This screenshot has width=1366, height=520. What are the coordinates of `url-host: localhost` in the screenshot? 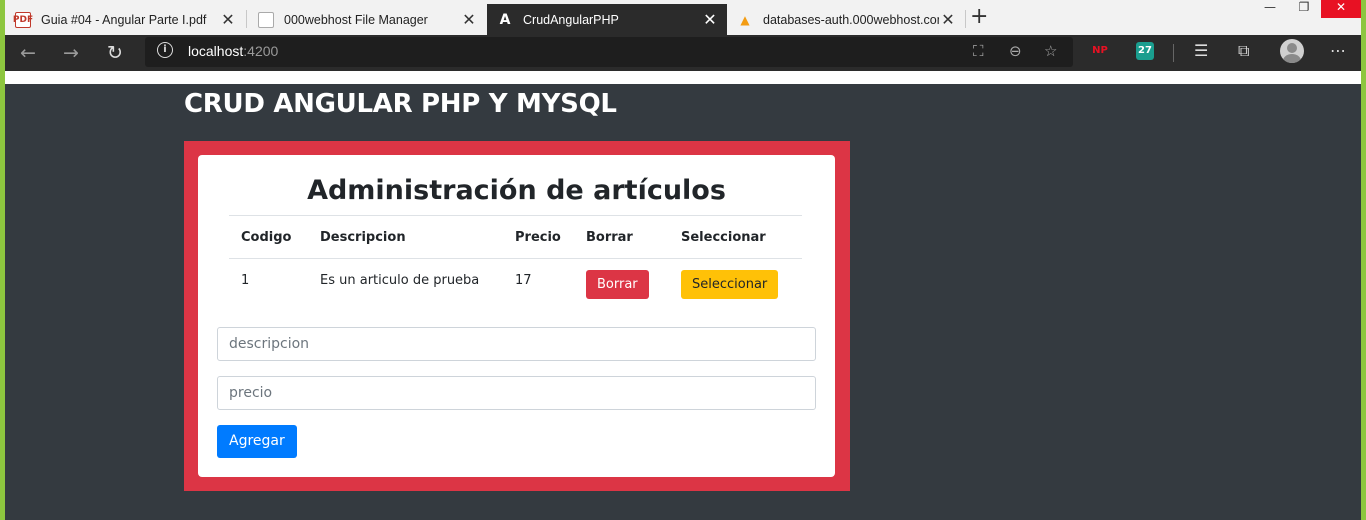 It's located at (216, 51).